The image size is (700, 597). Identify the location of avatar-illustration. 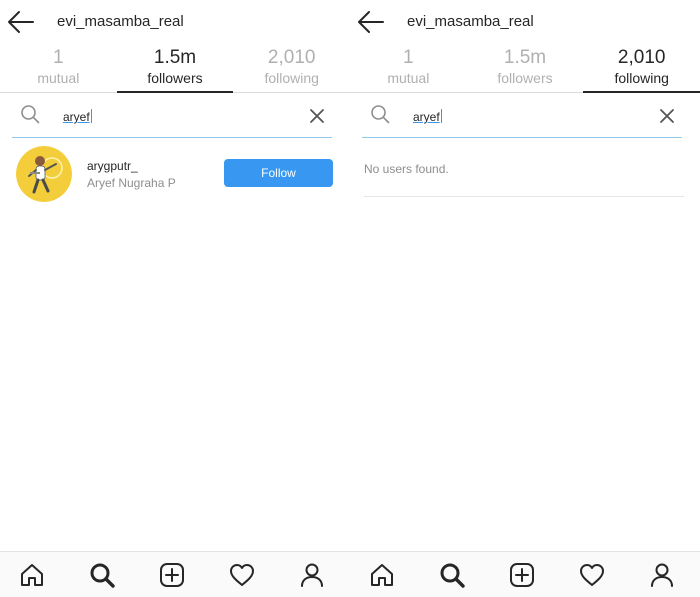
(44, 174).